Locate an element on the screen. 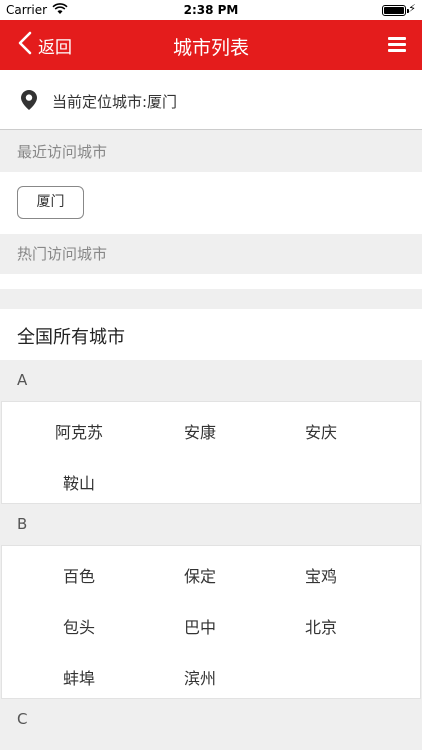  city-item: 包头 is located at coordinates (79, 626).